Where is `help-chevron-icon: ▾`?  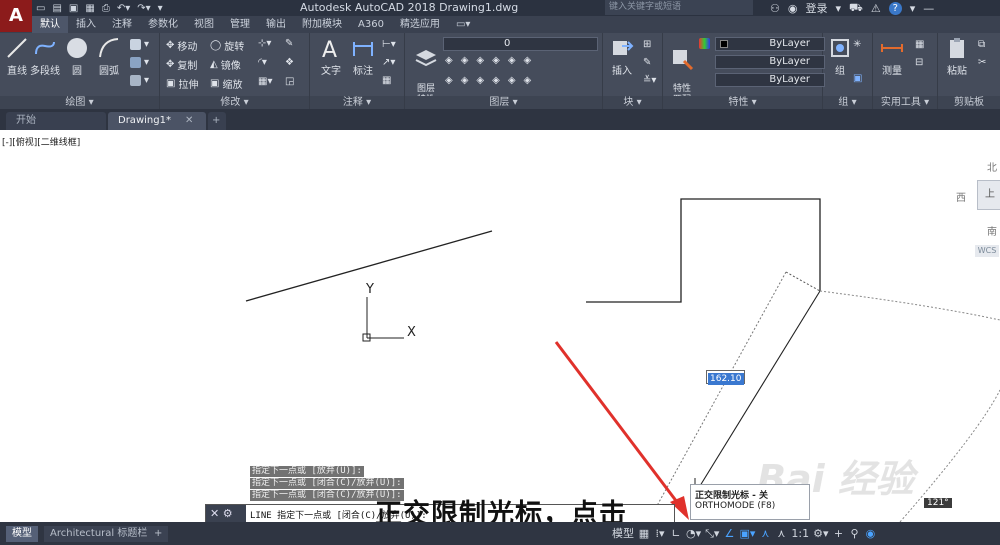 help-chevron-icon: ▾ is located at coordinates (913, 8).